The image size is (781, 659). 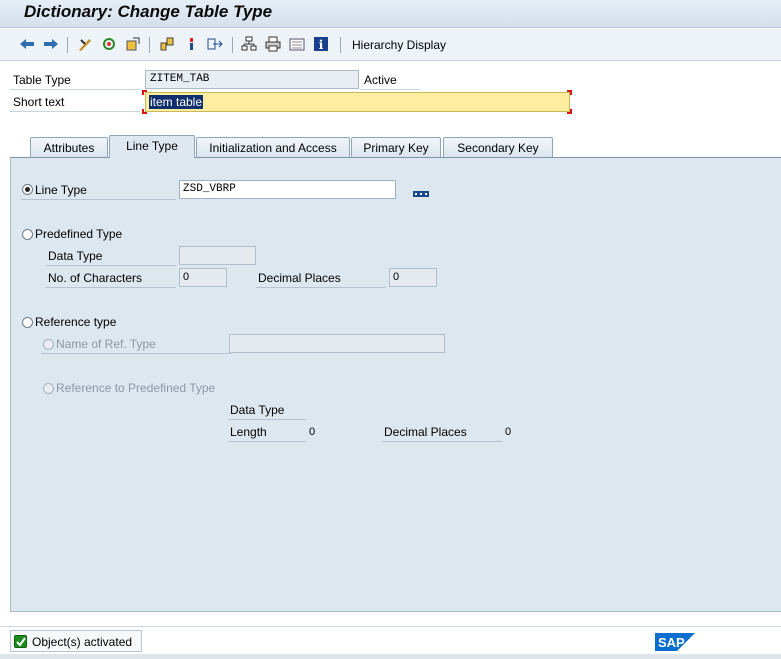 I want to click on print-icon, so click(x=273, y=44).